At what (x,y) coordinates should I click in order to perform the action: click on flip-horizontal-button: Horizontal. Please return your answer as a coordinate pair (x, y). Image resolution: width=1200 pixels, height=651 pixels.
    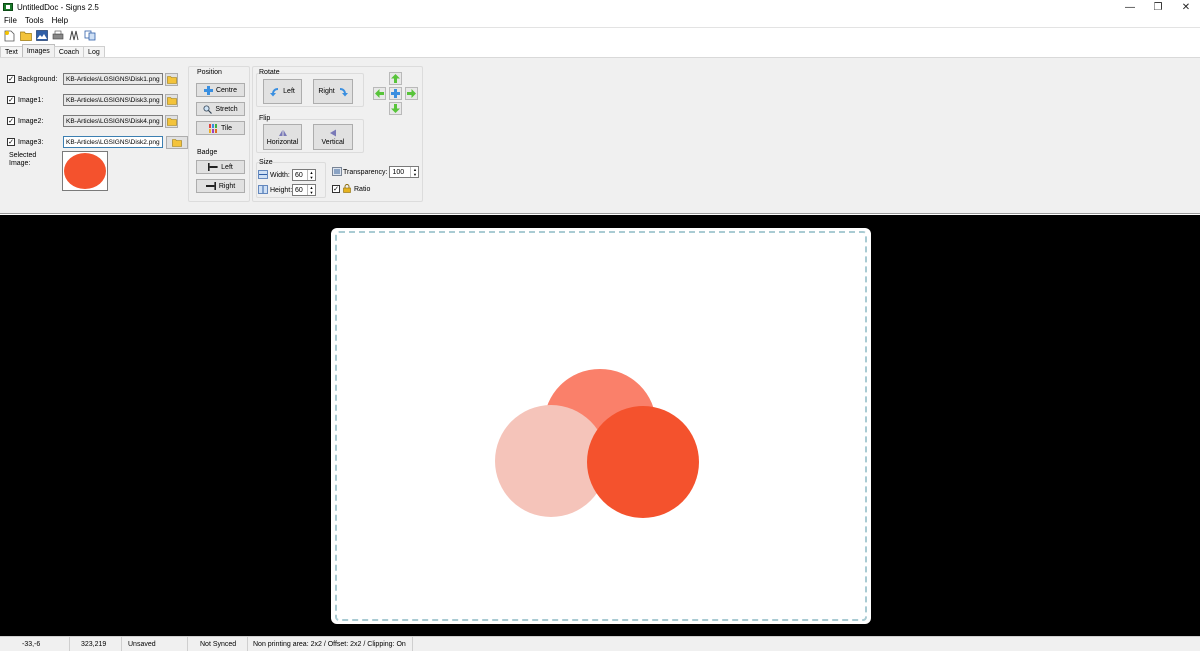
    Looking at the image, I should click on (282, 137).